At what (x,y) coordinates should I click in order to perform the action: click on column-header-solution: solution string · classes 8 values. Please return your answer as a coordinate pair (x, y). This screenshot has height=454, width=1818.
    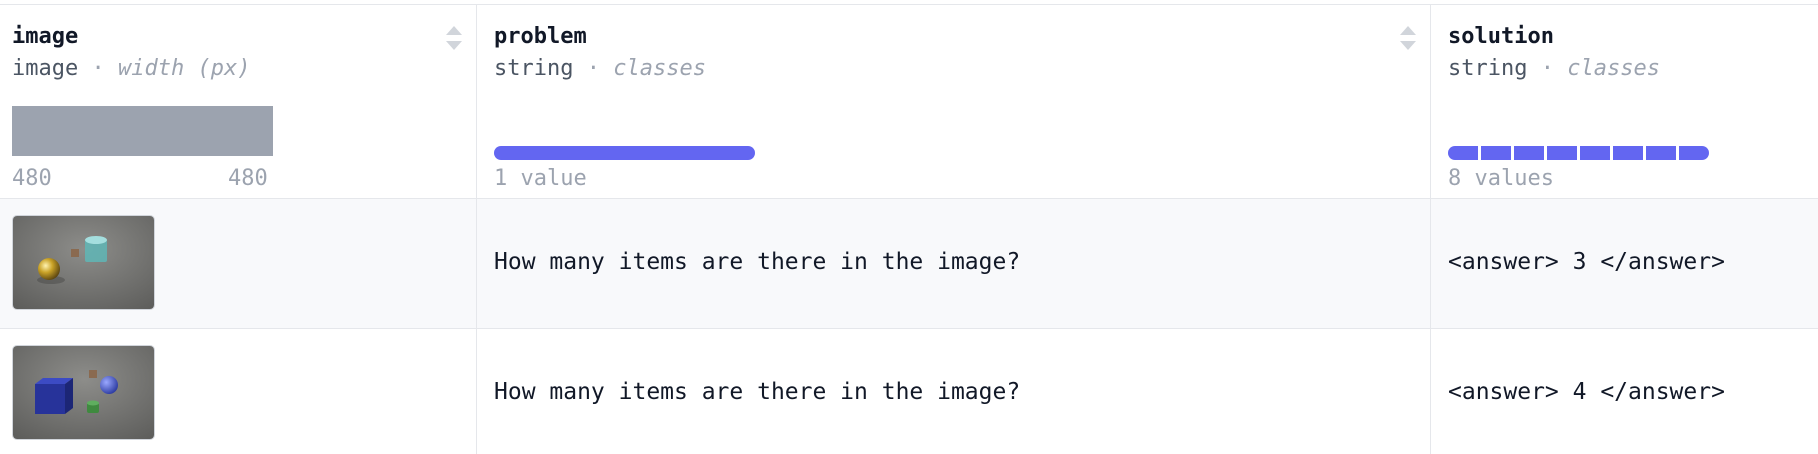
    Looking at the image, I should click on (1624, 99).